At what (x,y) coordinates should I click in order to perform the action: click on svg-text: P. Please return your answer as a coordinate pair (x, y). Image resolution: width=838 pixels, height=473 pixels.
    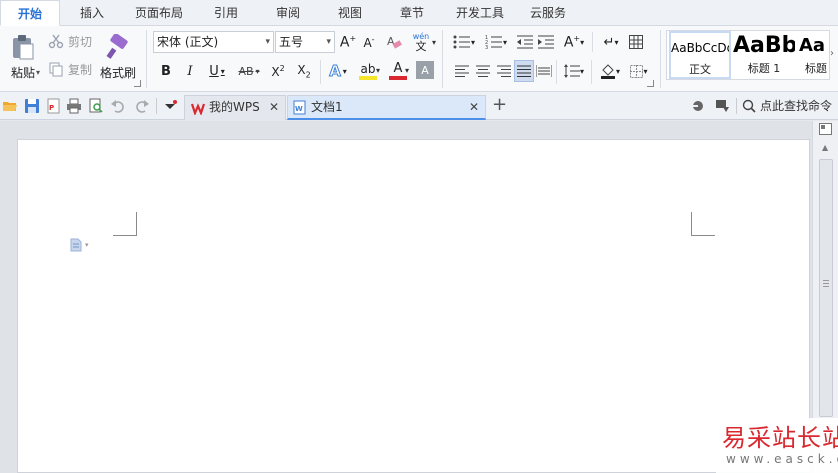
    Looking at the image, I should click on (51, 108).